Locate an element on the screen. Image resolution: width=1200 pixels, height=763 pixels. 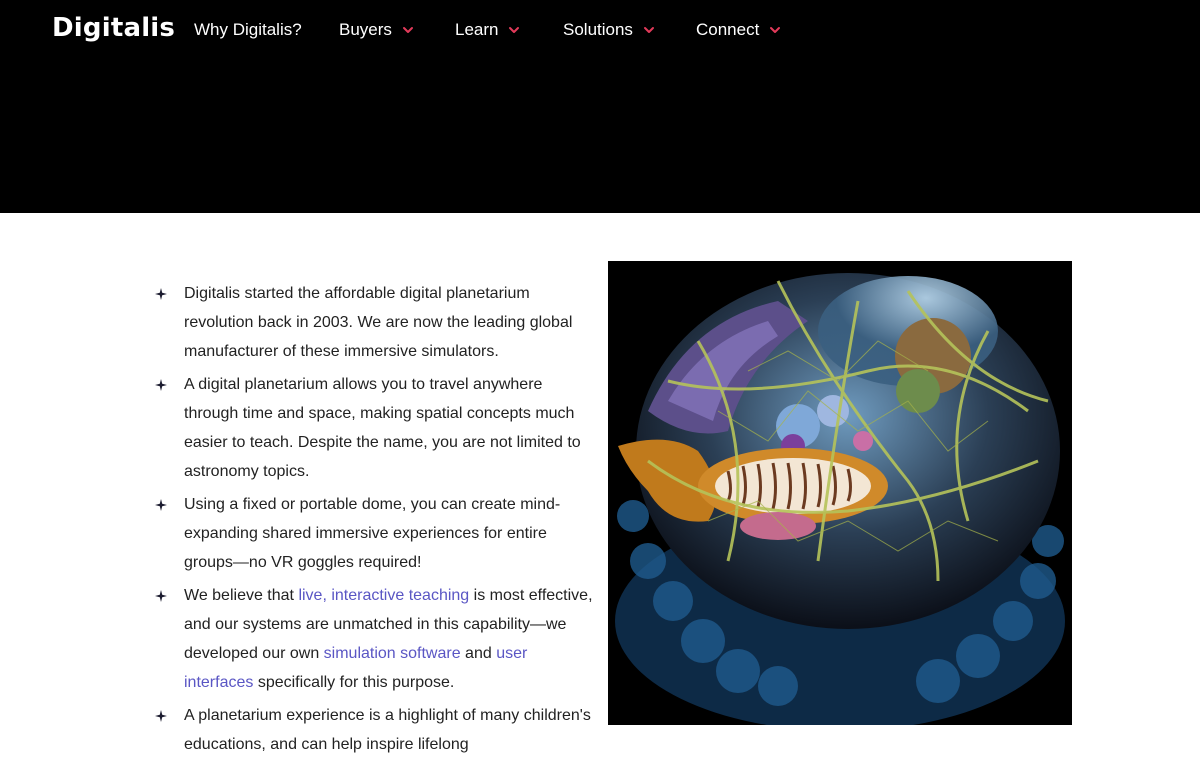
nav-connect: Connect is located at coordinates (738, 30).